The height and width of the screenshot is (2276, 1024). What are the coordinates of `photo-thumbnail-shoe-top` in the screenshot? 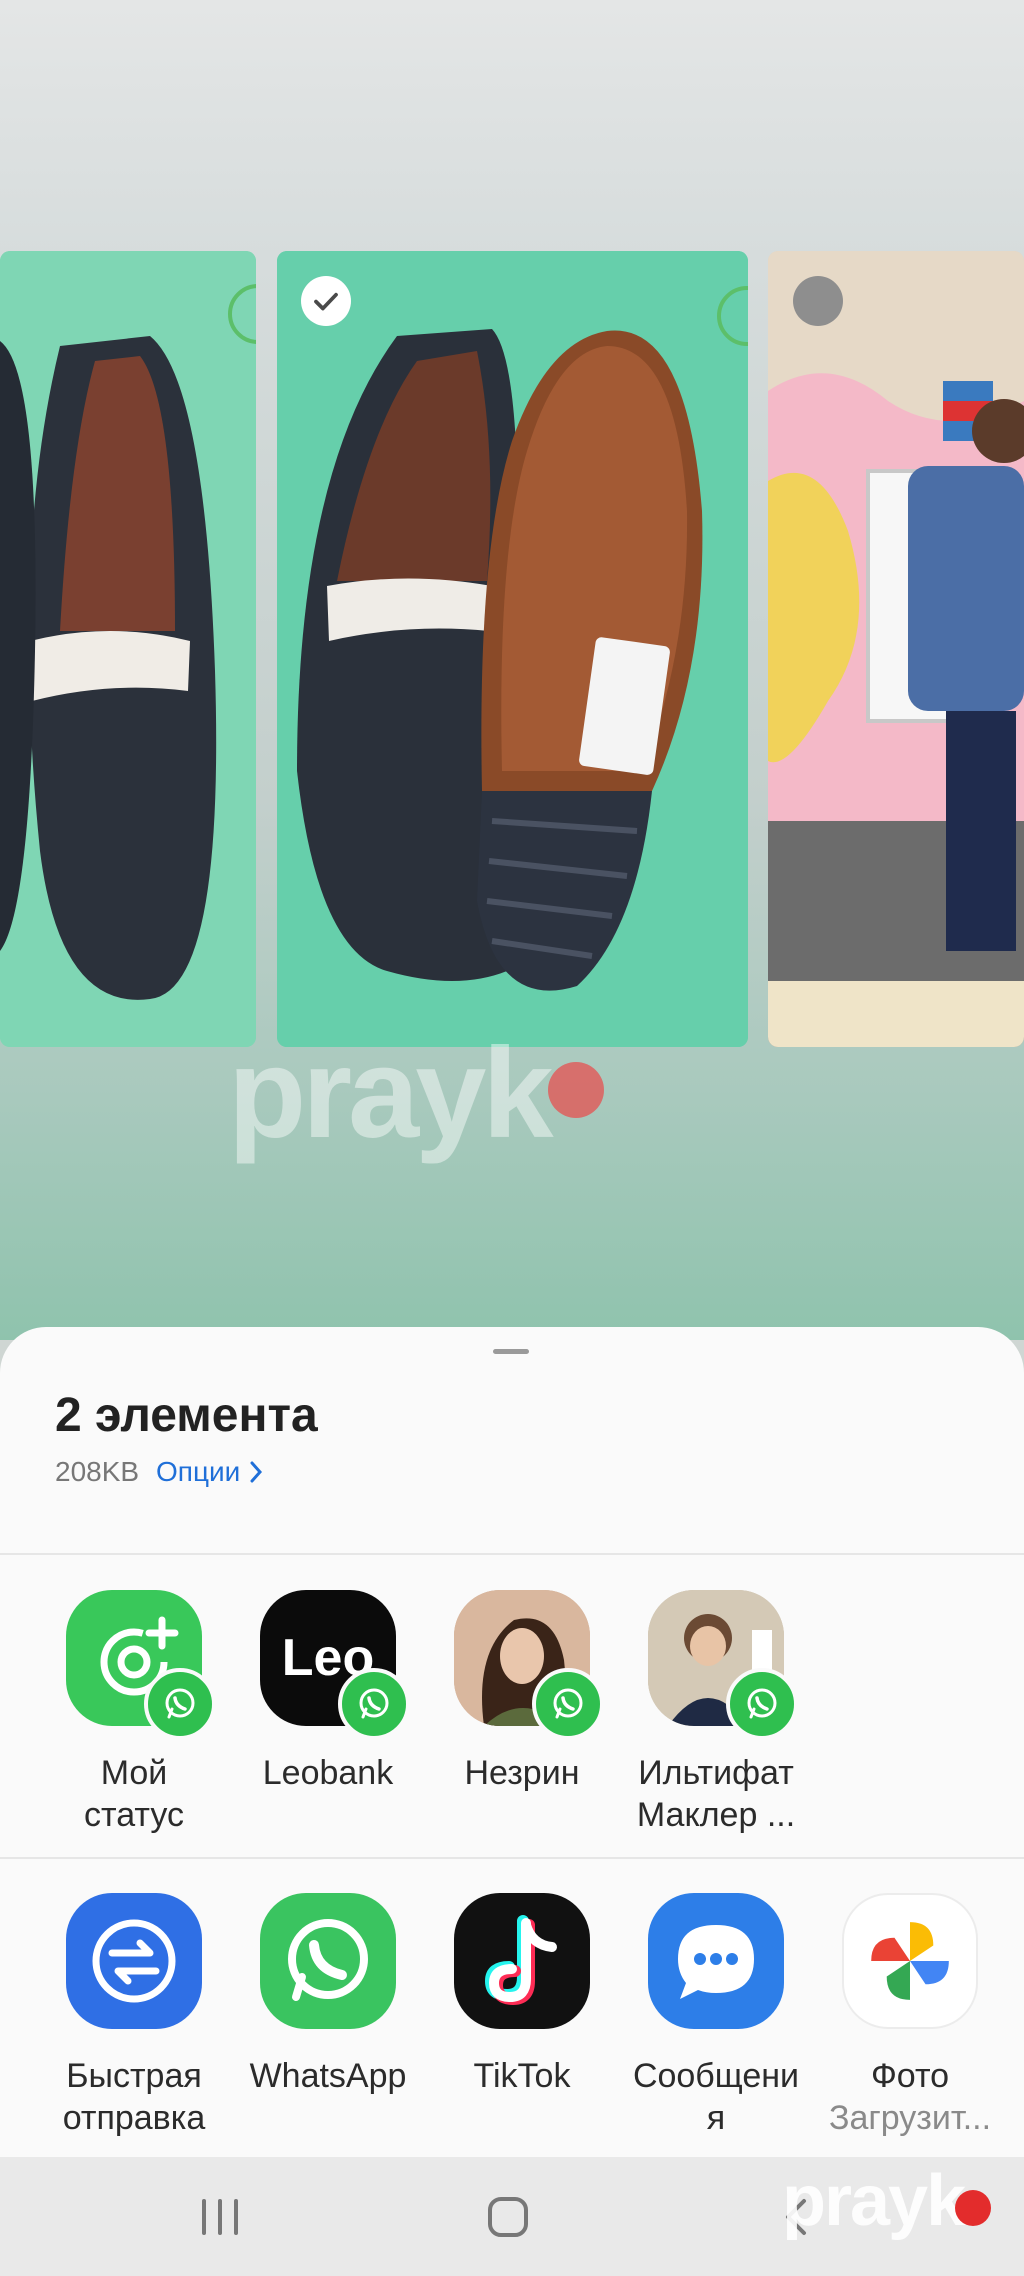 It's located at (128, 649).